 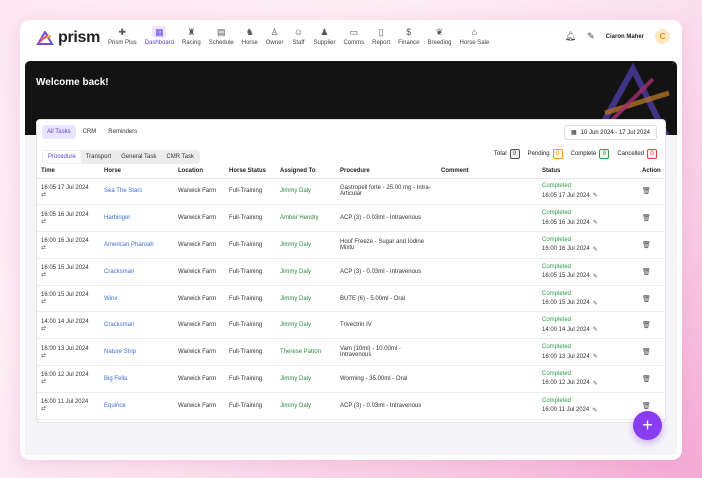 I want to click on nav-item-label: Dashboard, so click(x=159, y=43).